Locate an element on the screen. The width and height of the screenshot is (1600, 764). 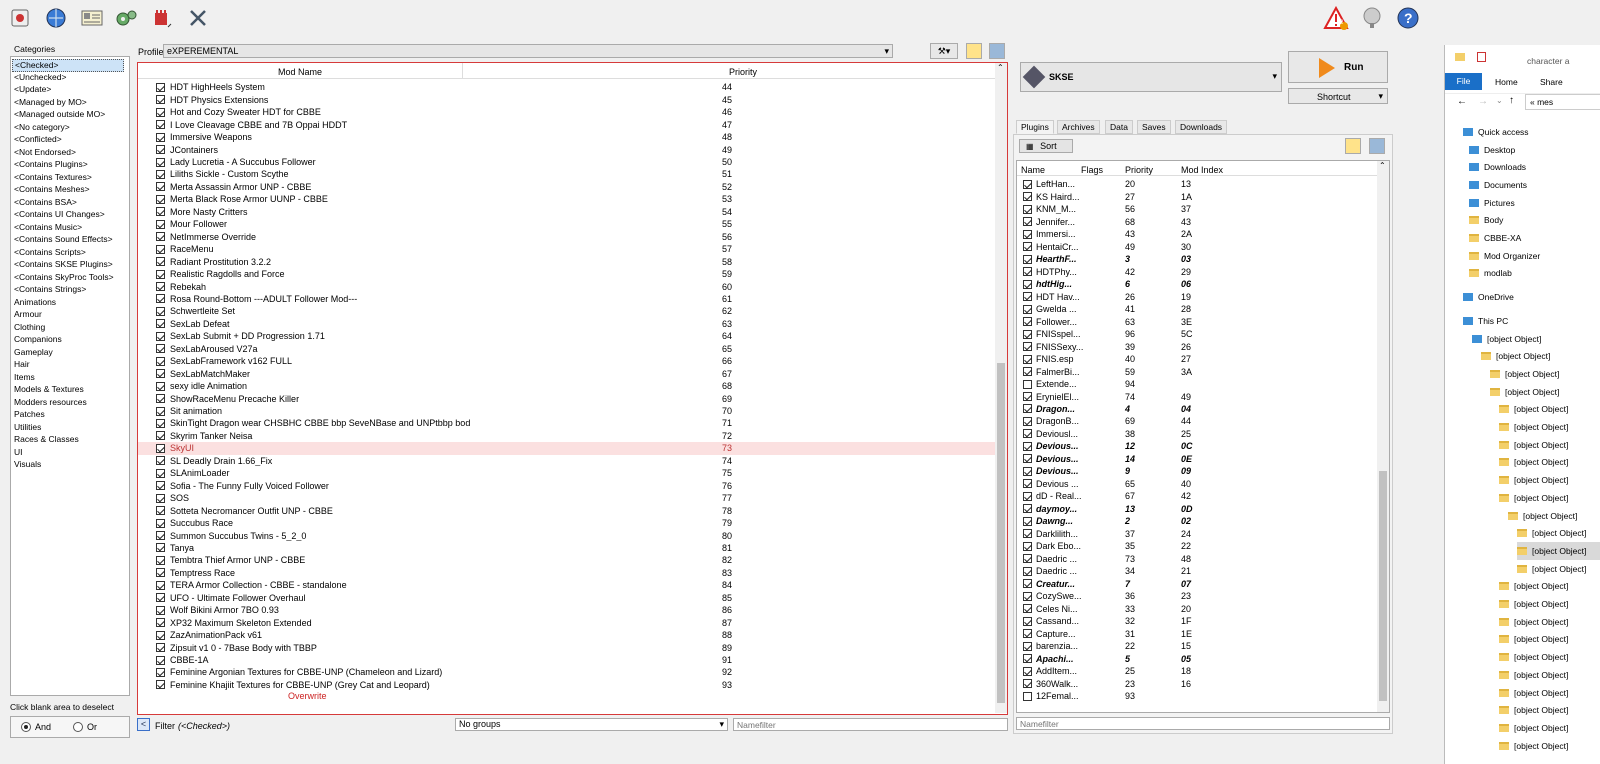
plugin-row: AddItem... 25 18 is located at coordinates (1197, 671).